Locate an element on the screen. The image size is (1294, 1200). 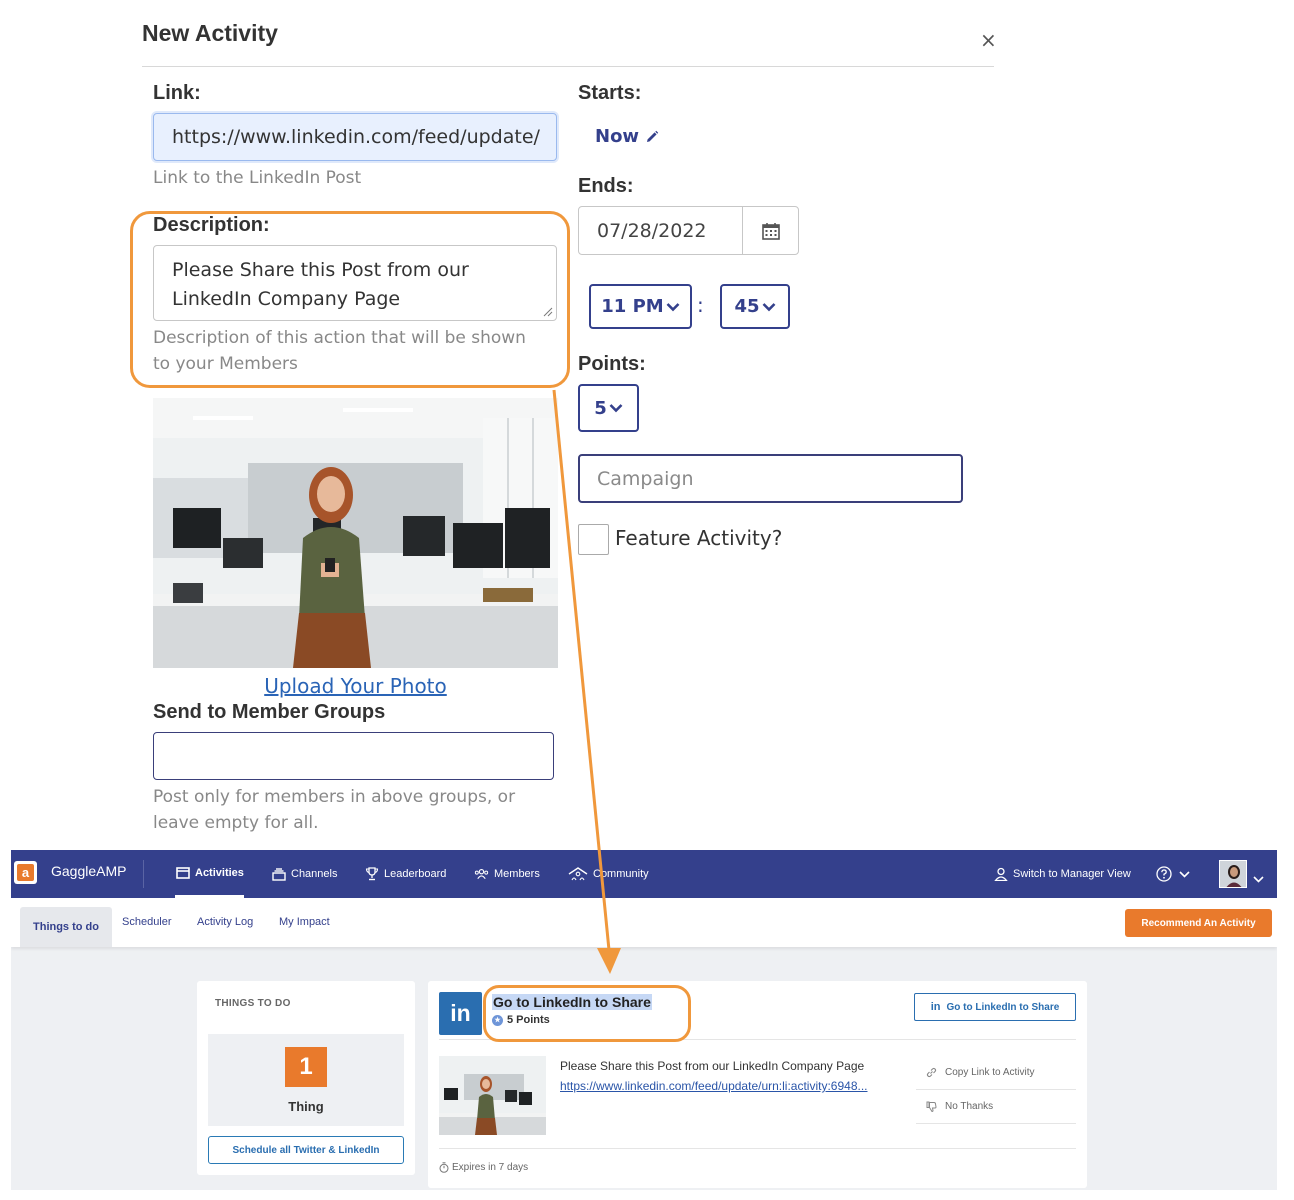
close-icon: × is located at coordinates (988, 40).